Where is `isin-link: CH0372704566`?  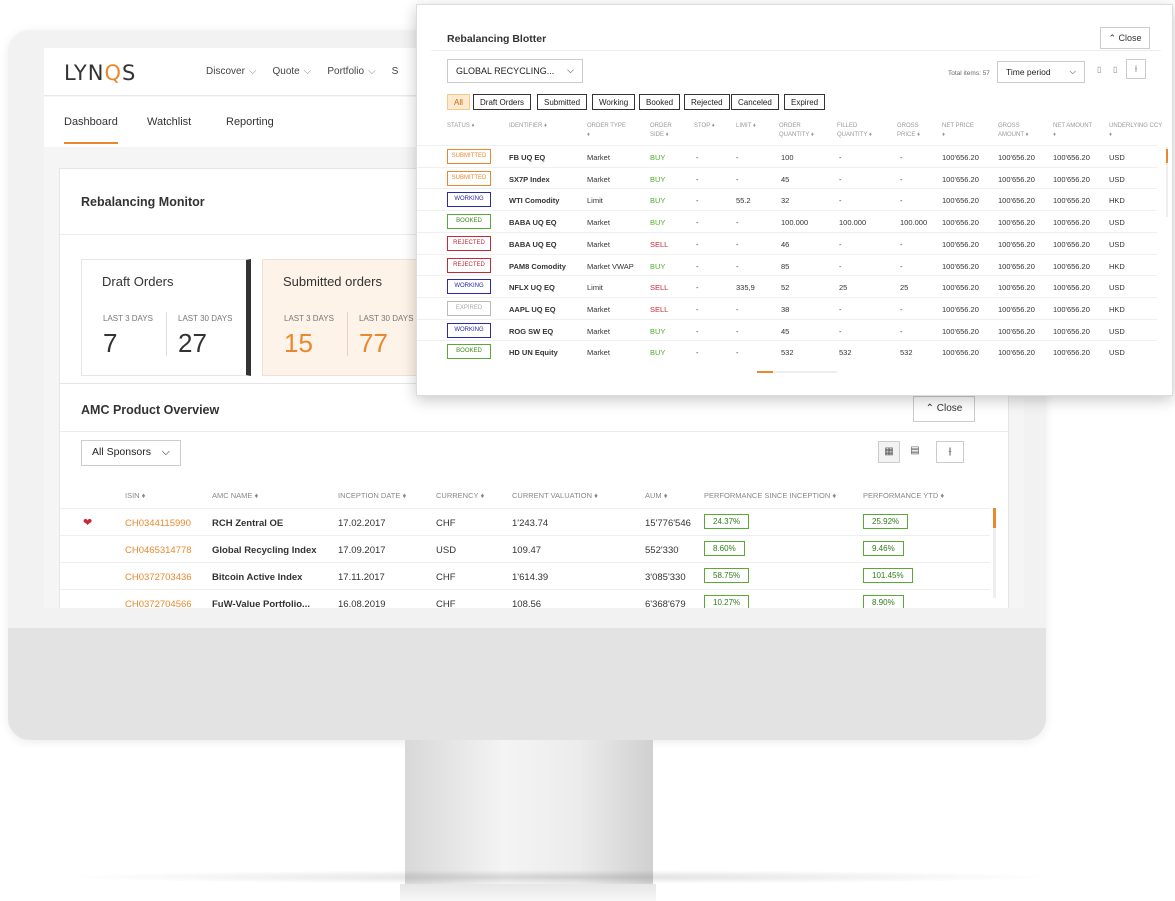
isin-link: CH0372704566 is located at coordinates (158, 603).